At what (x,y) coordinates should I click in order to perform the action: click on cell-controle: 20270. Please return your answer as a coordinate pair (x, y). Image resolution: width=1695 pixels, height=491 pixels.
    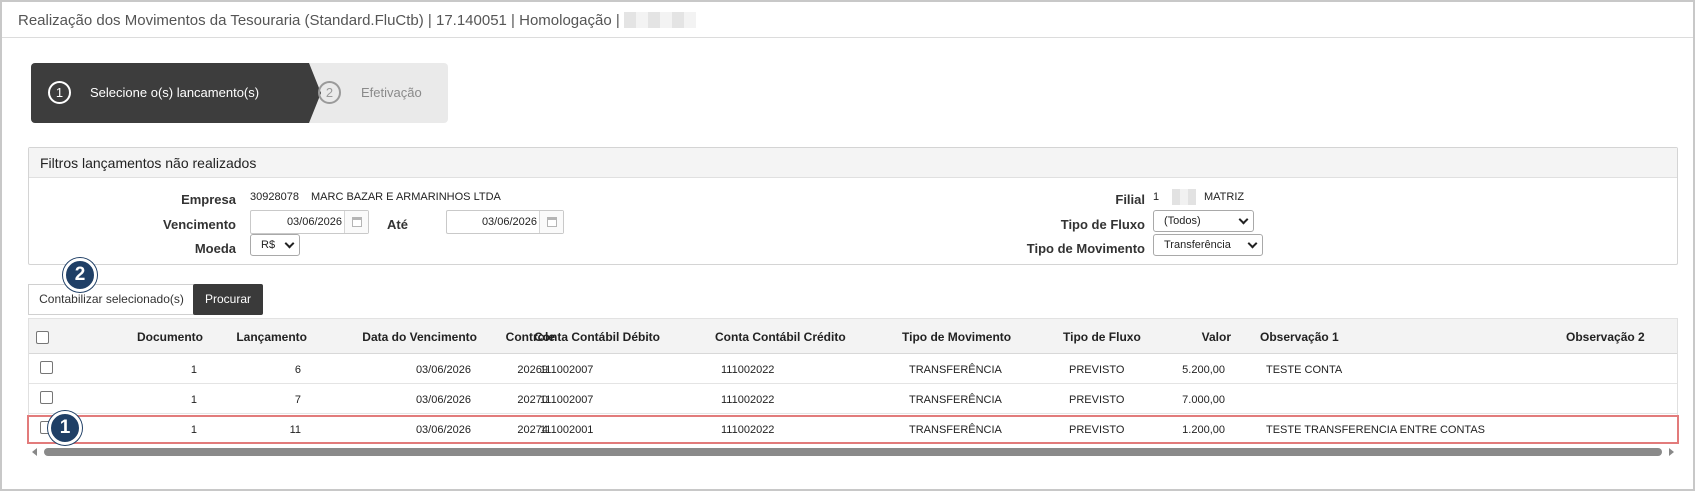
    Looking at the image, I should click on (532, 400).